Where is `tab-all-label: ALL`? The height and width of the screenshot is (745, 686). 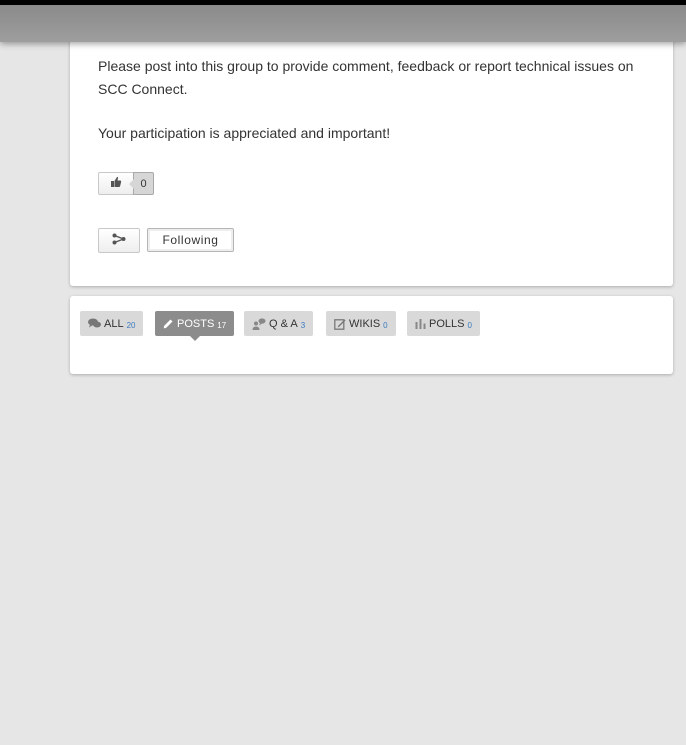
tab-all-label: ALL is located at coordinates (114, 323).